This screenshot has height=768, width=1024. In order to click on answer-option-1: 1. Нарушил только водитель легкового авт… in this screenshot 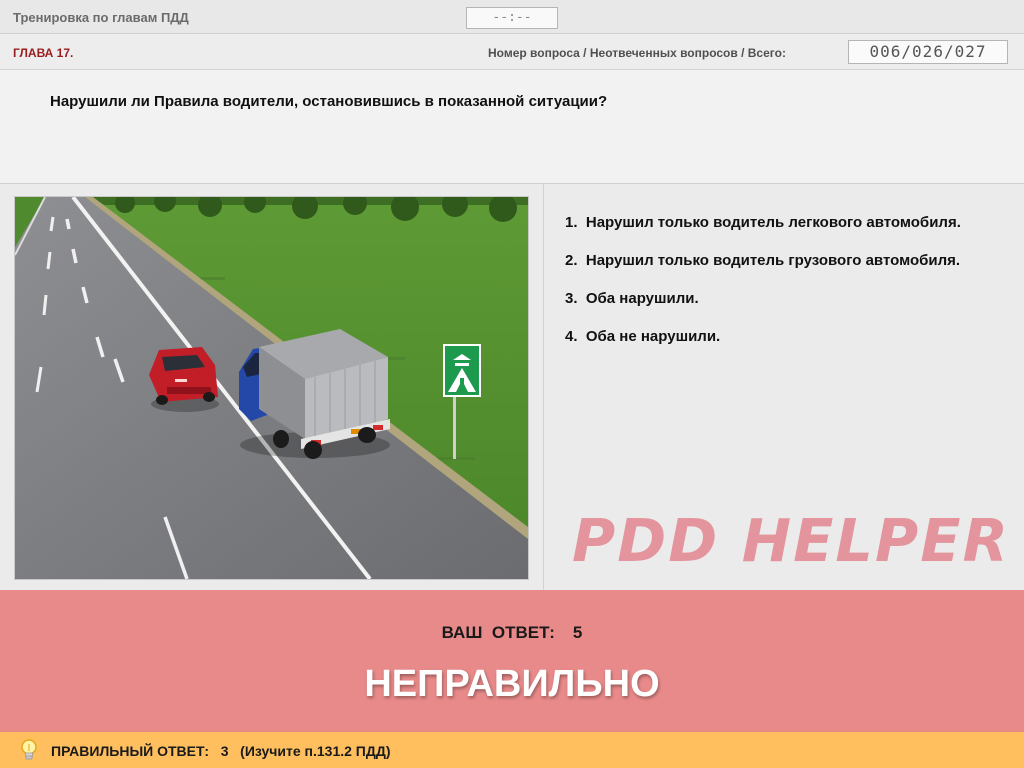, I will do `click(765, 222)`.